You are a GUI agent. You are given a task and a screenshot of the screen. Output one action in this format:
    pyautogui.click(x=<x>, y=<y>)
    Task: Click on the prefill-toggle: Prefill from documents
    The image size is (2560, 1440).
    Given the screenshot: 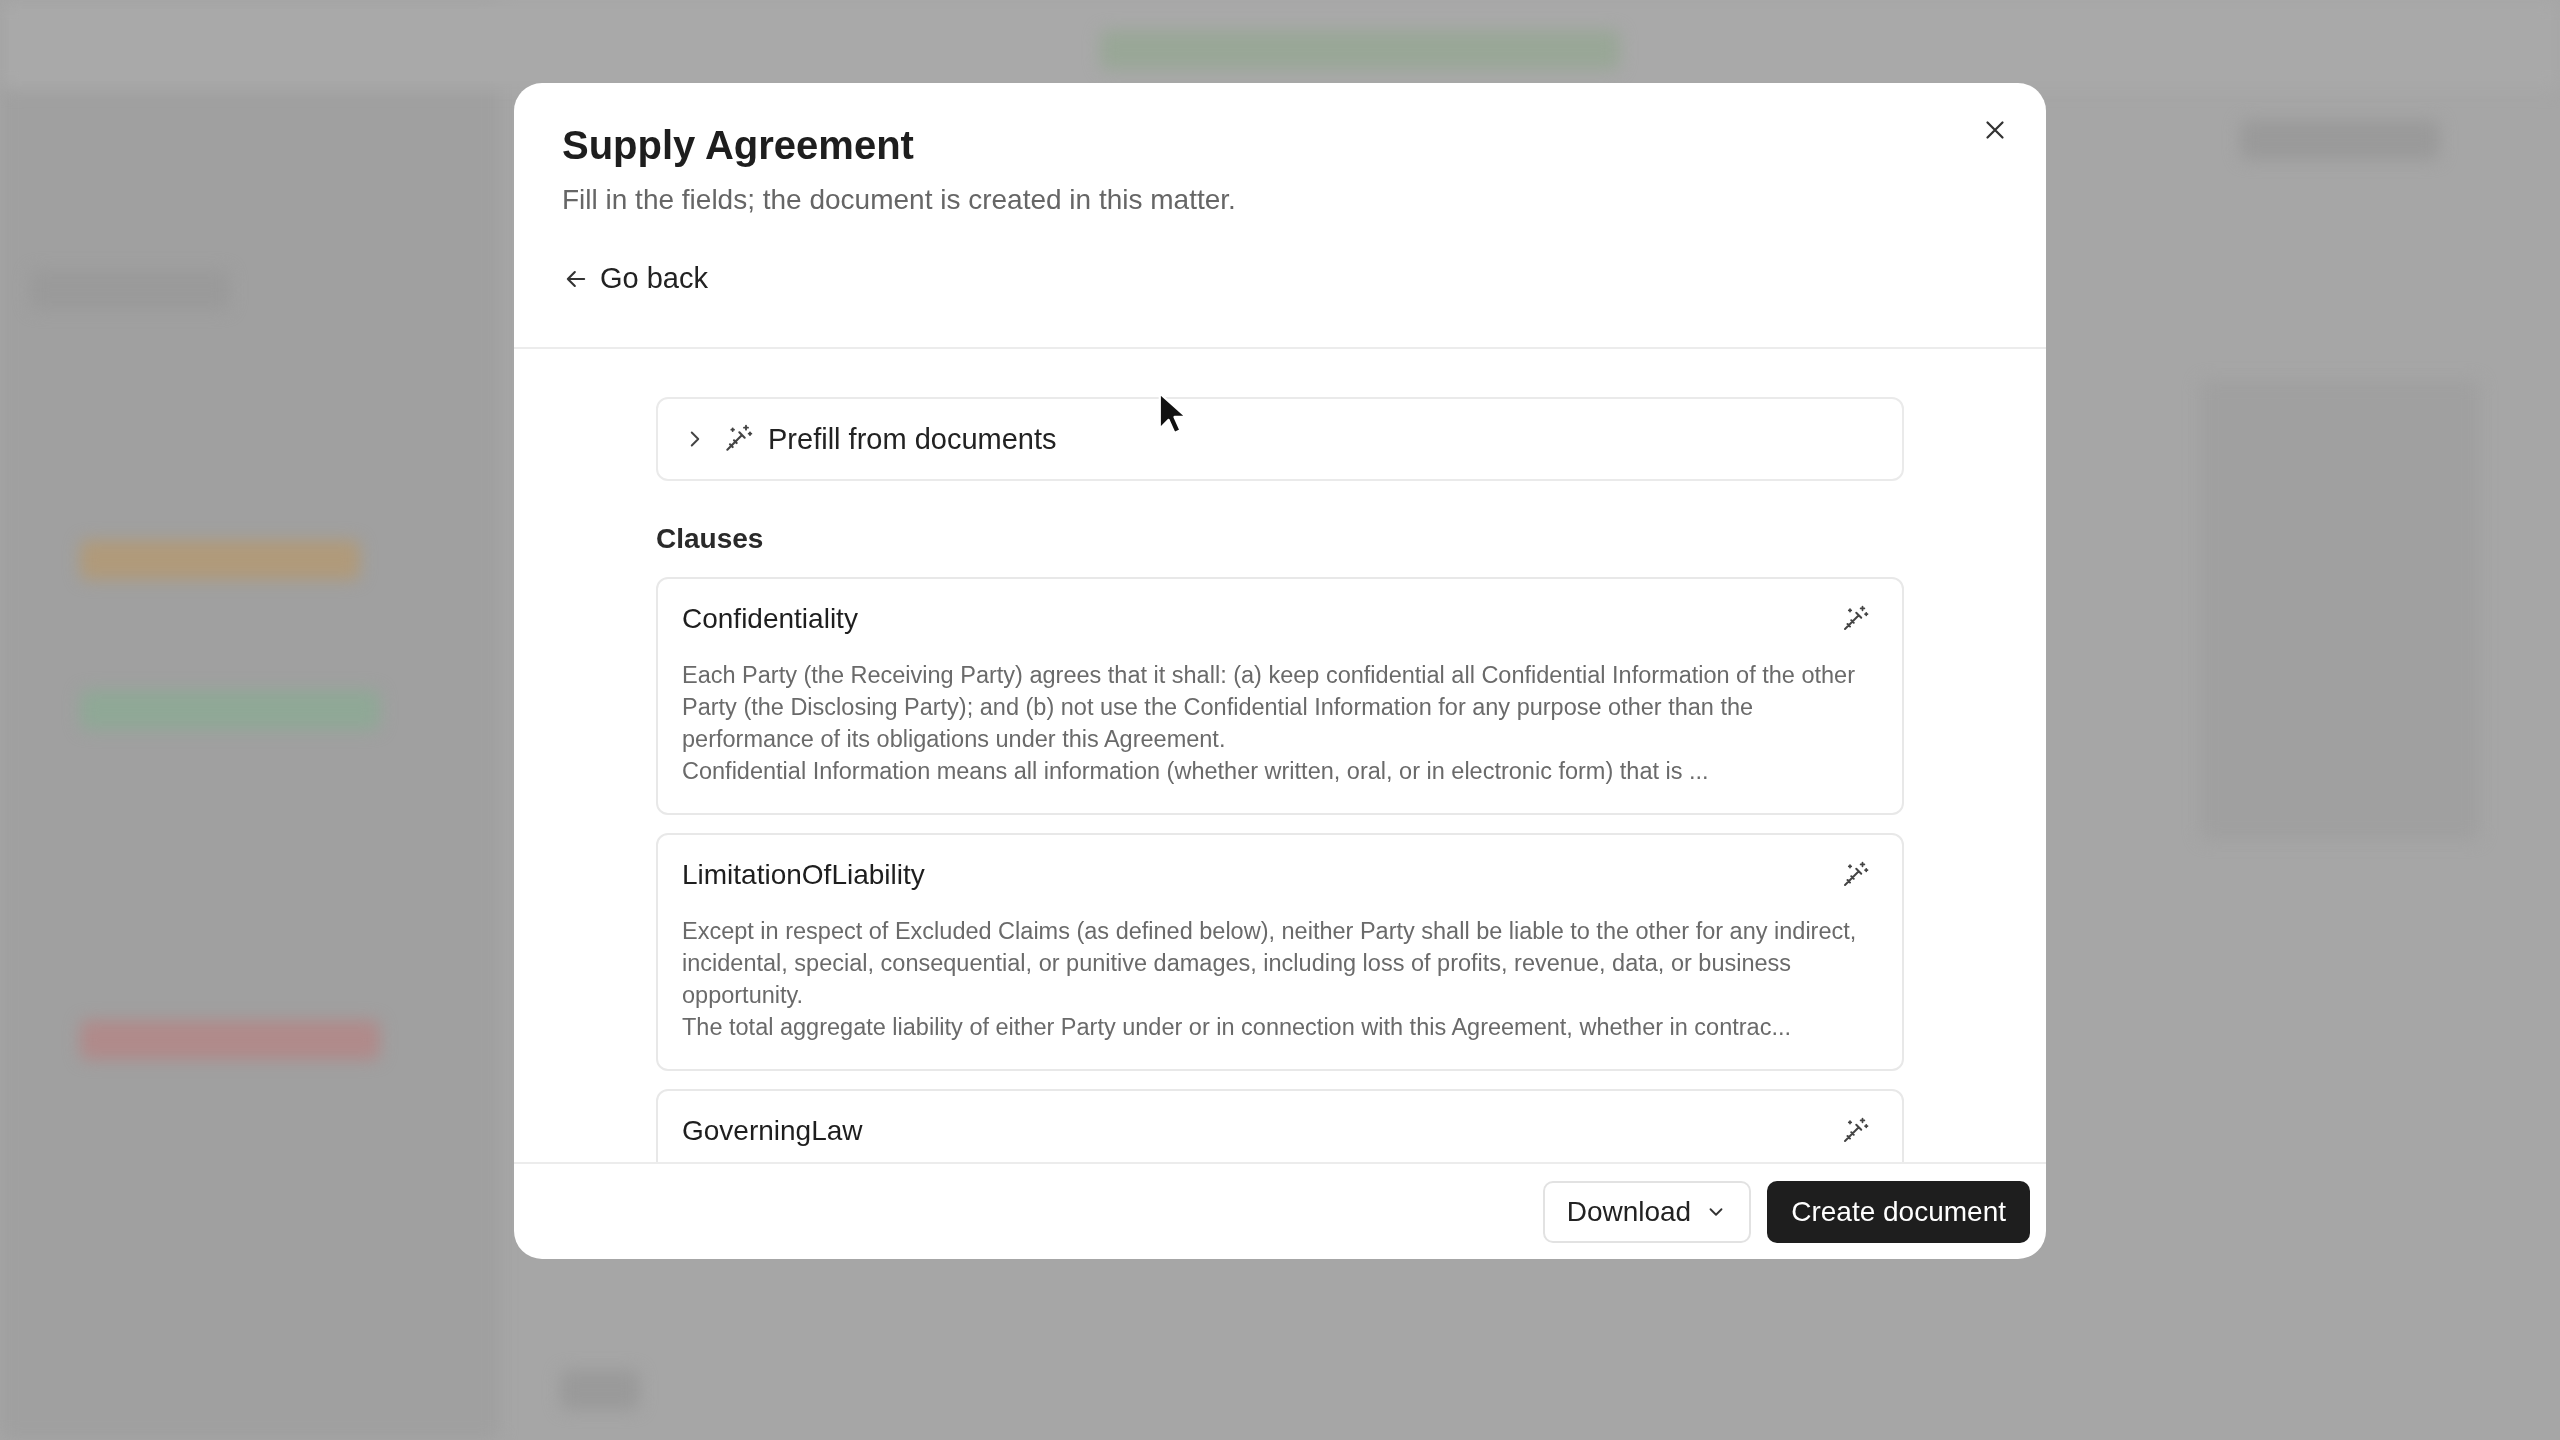 What is the action you would take?
    pyautogui.click(x=1280, y=439)
    